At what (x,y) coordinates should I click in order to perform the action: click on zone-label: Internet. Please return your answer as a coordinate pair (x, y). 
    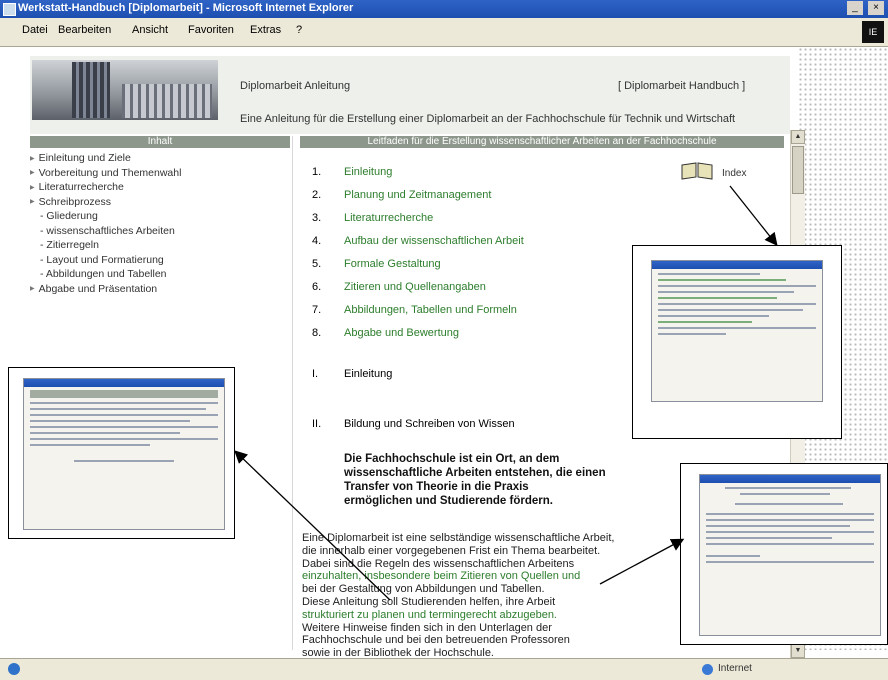
    Looking at the image, I should click on (735, 668).